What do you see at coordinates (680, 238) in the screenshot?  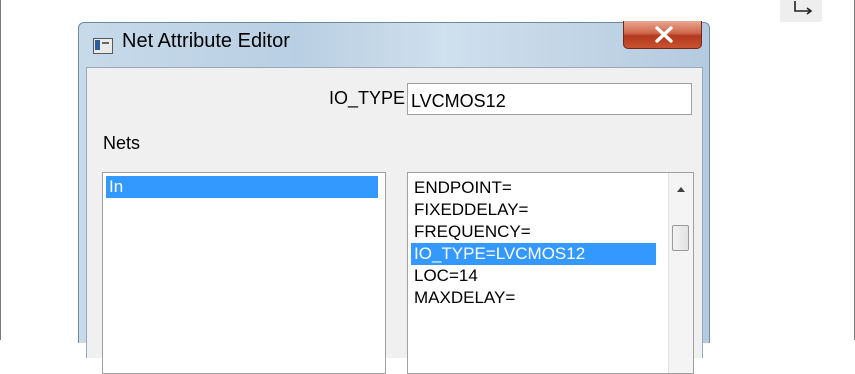 I see `scroll-thumb` at bounding box center [680, 238].